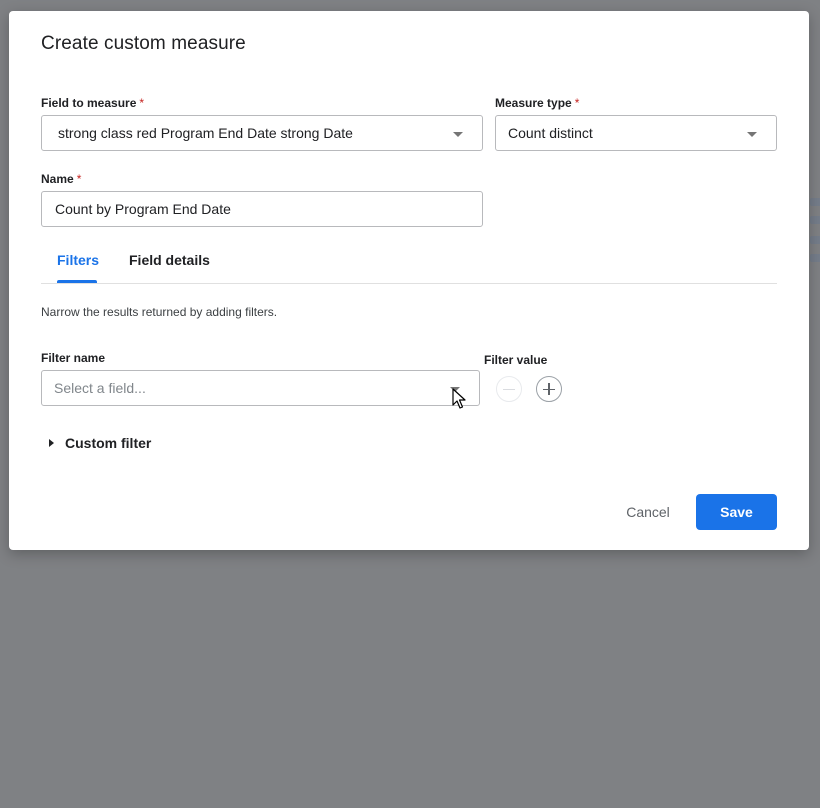 This screenshot has height=808, width=820. I want to click on field-to-measure-label: Field to measure *, so click(92, 103).